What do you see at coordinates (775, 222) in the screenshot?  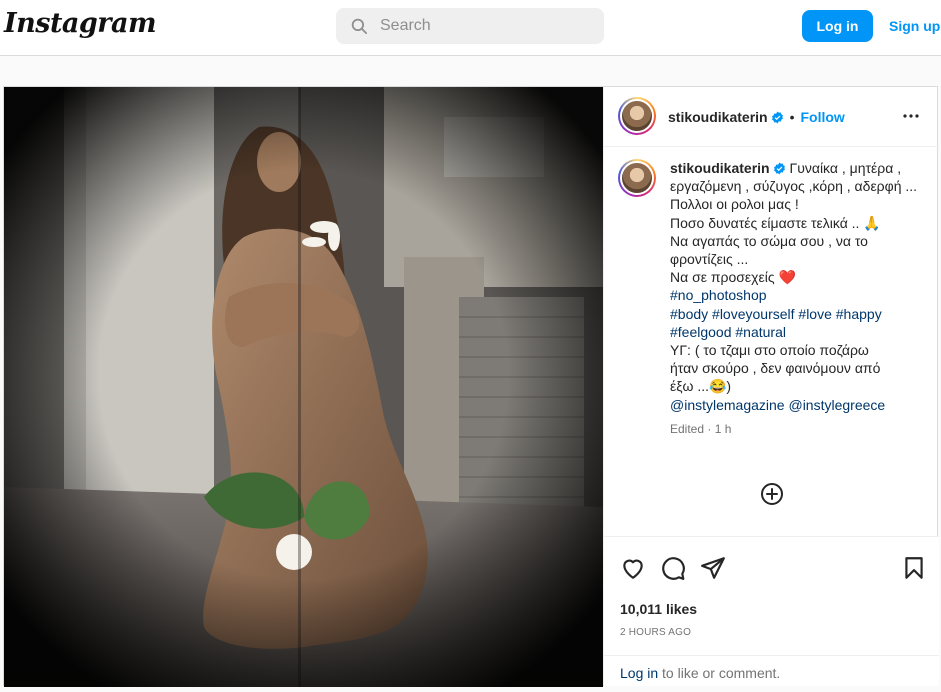 I see `caption-line: Ποσο δυνατές είμαστε τελικά .. 🙏` at bounding box center [775, 222].